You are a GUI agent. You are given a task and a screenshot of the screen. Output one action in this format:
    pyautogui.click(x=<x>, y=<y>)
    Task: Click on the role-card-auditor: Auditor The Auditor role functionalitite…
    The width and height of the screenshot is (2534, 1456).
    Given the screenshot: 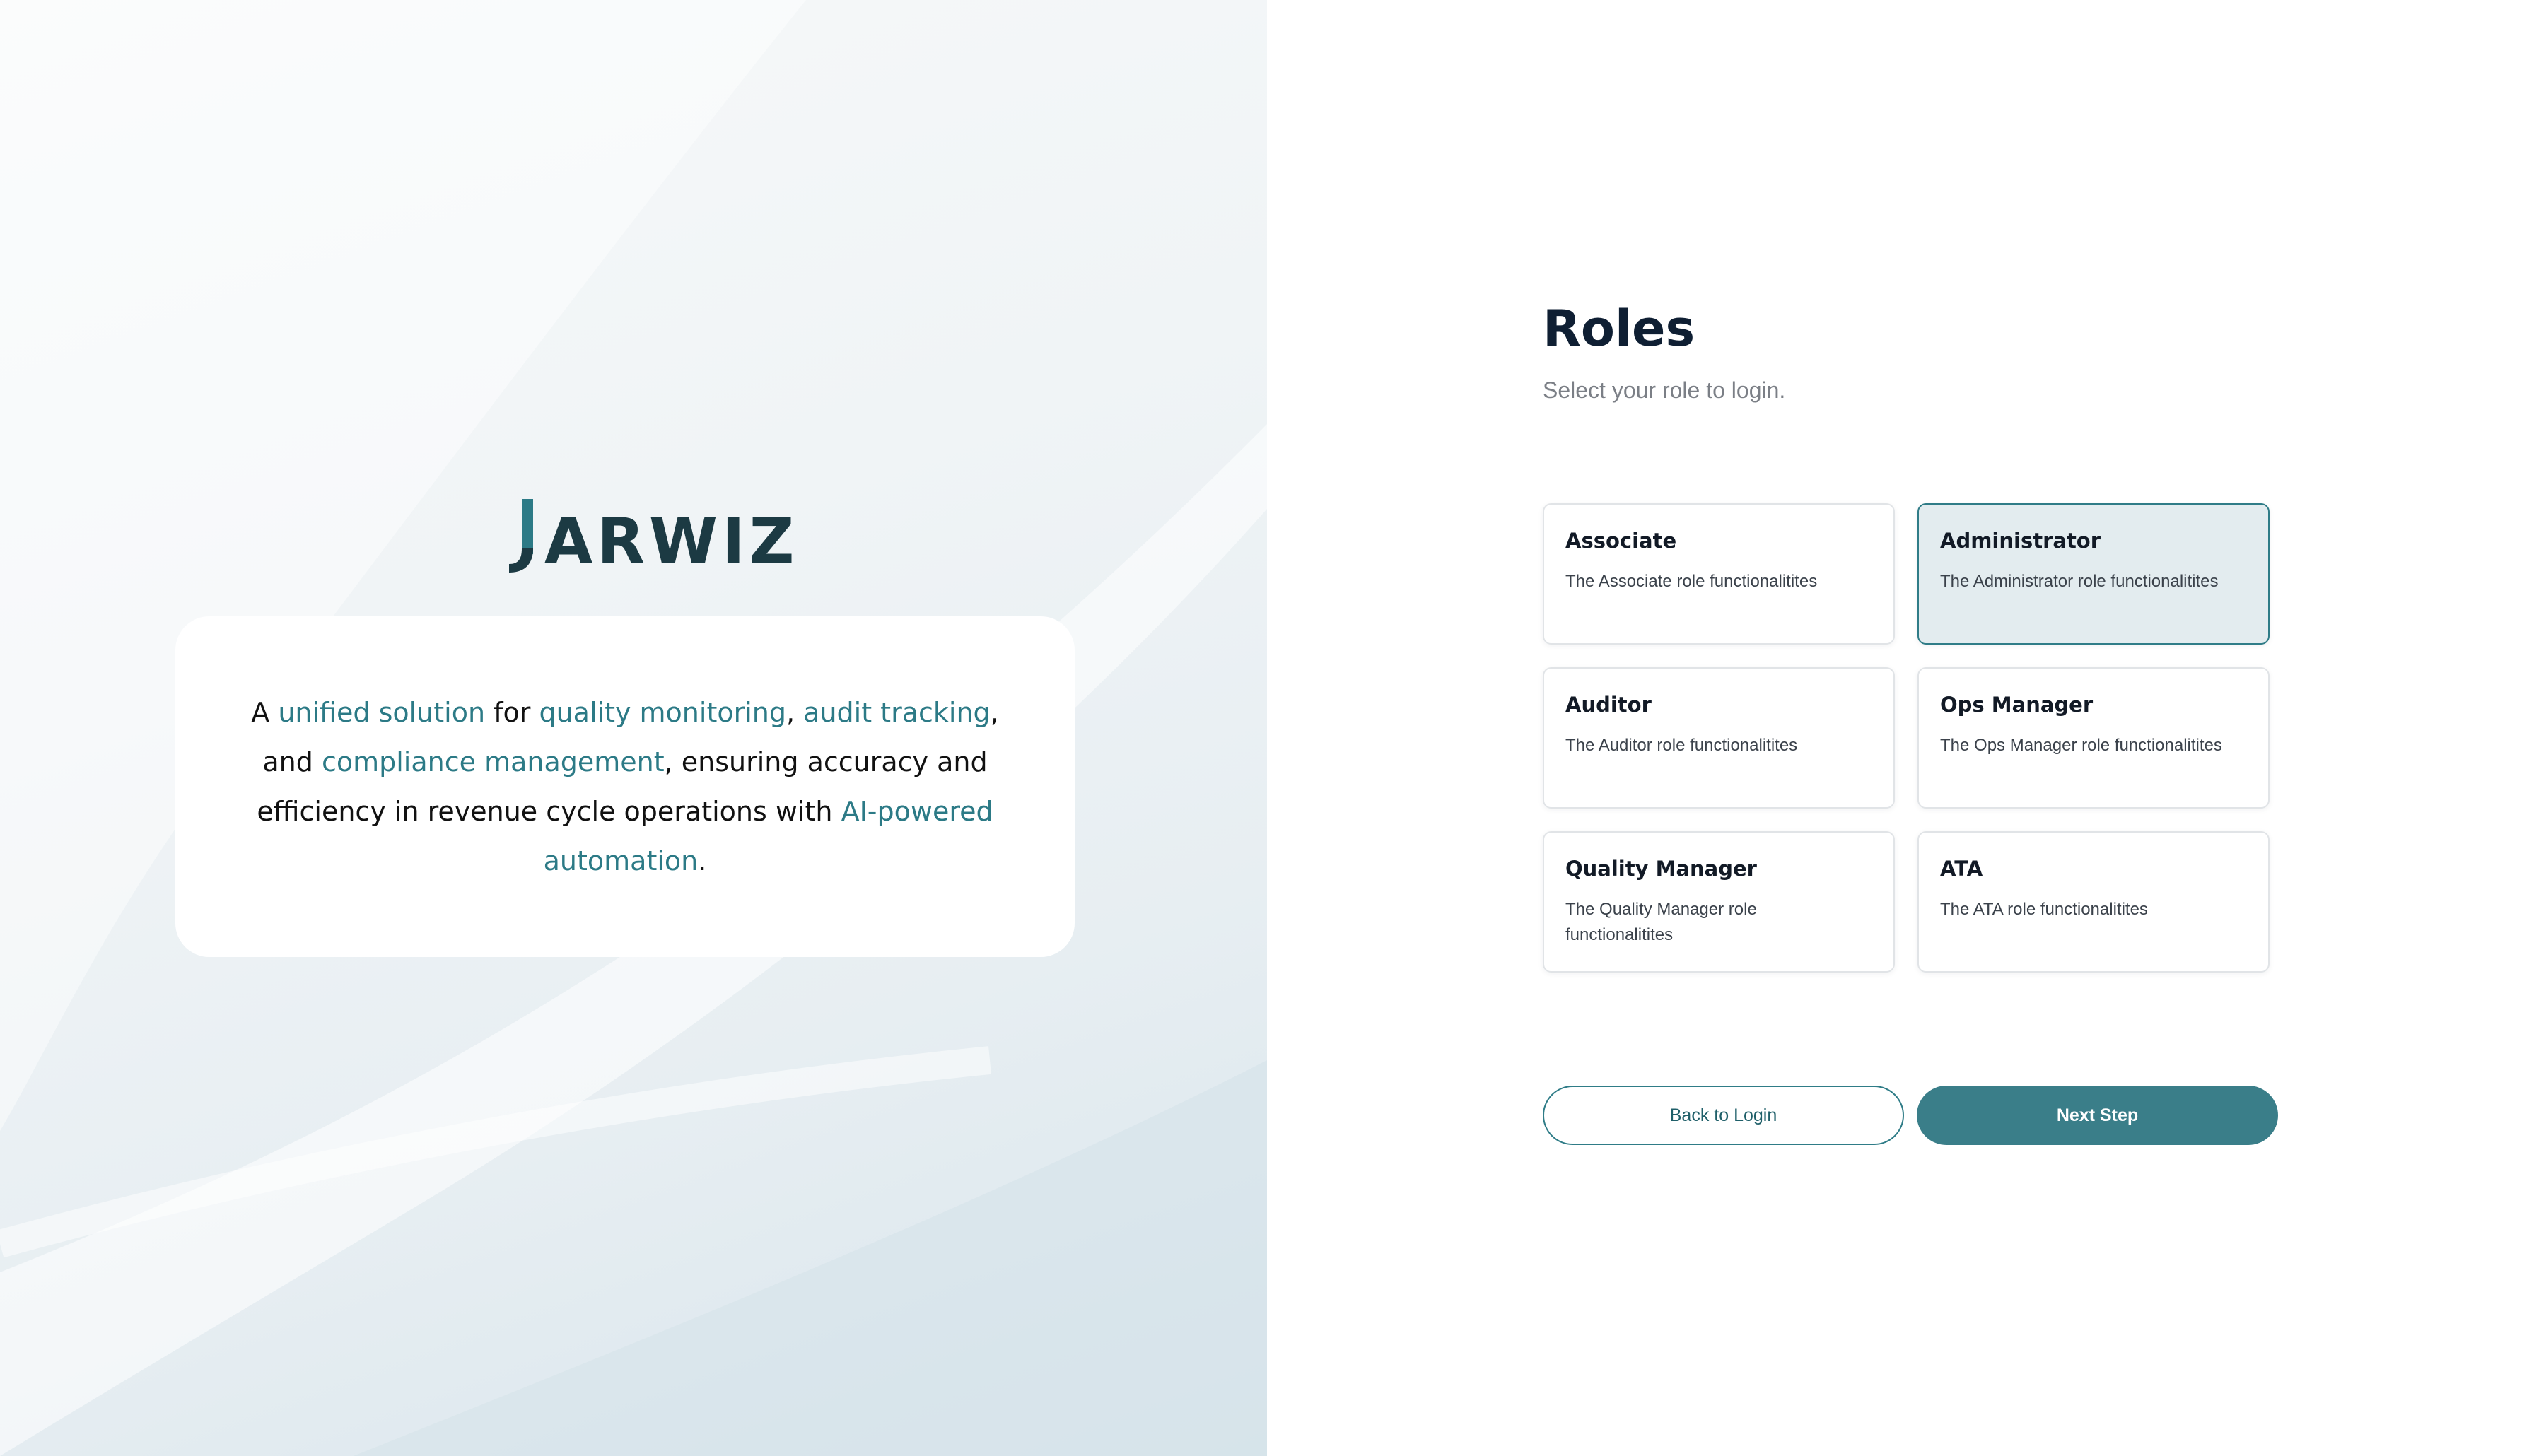 What is the action you would take?
    pyautogui.click(x=1719, y=738)
    